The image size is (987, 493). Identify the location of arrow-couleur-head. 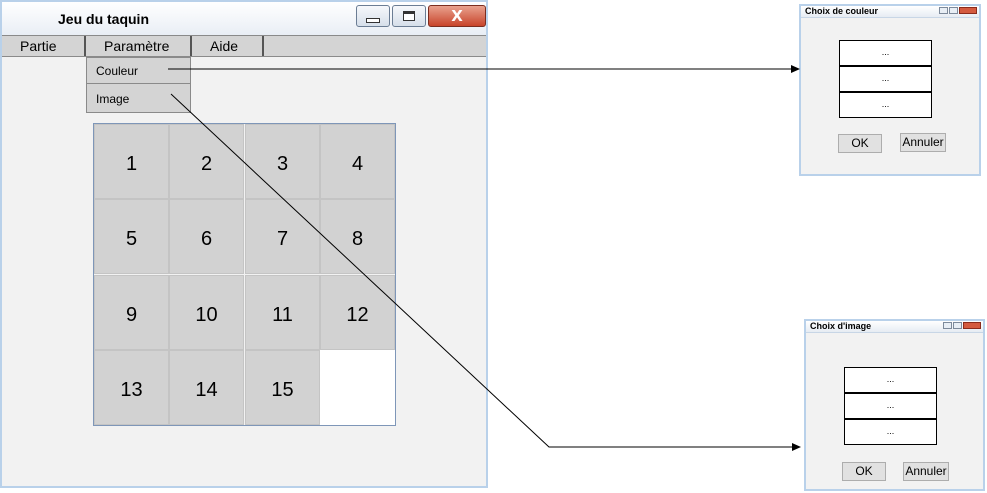
(795, 69).